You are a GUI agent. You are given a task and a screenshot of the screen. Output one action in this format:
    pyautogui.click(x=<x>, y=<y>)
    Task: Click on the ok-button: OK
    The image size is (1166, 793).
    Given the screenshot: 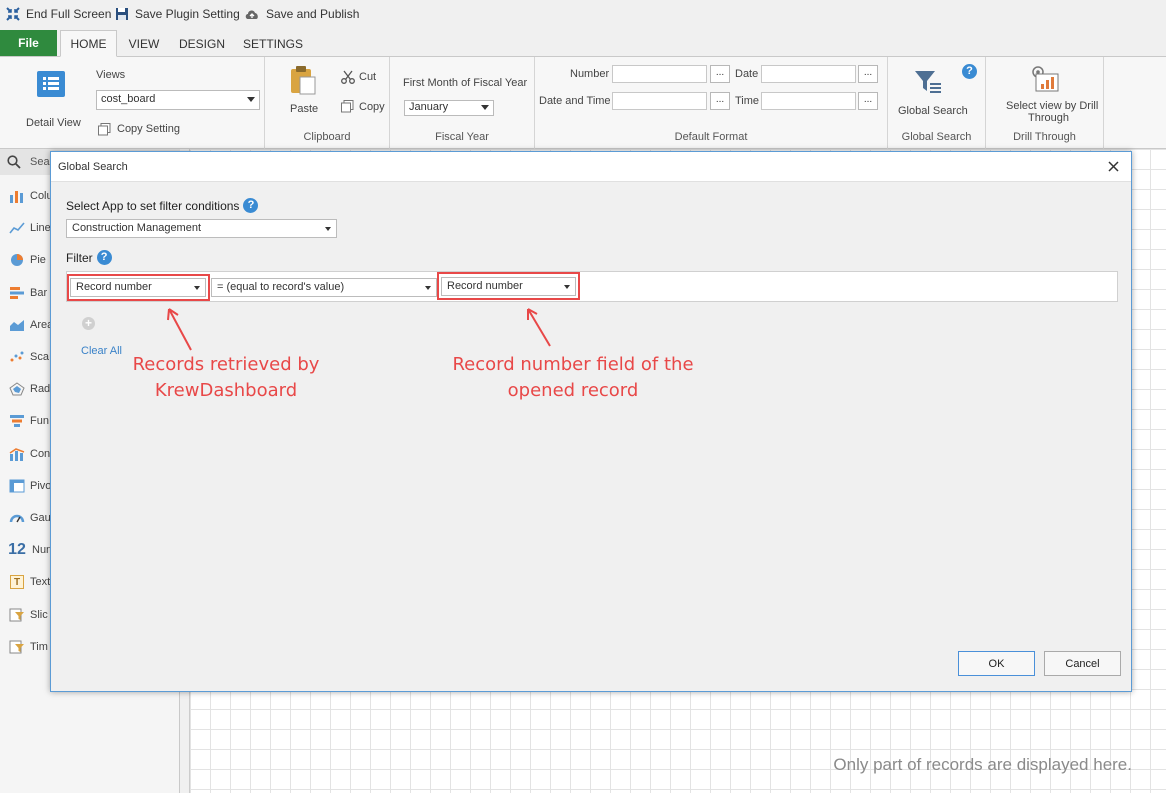 What is the action you would take?
    pyautogui.click(x=996, y=663)
    